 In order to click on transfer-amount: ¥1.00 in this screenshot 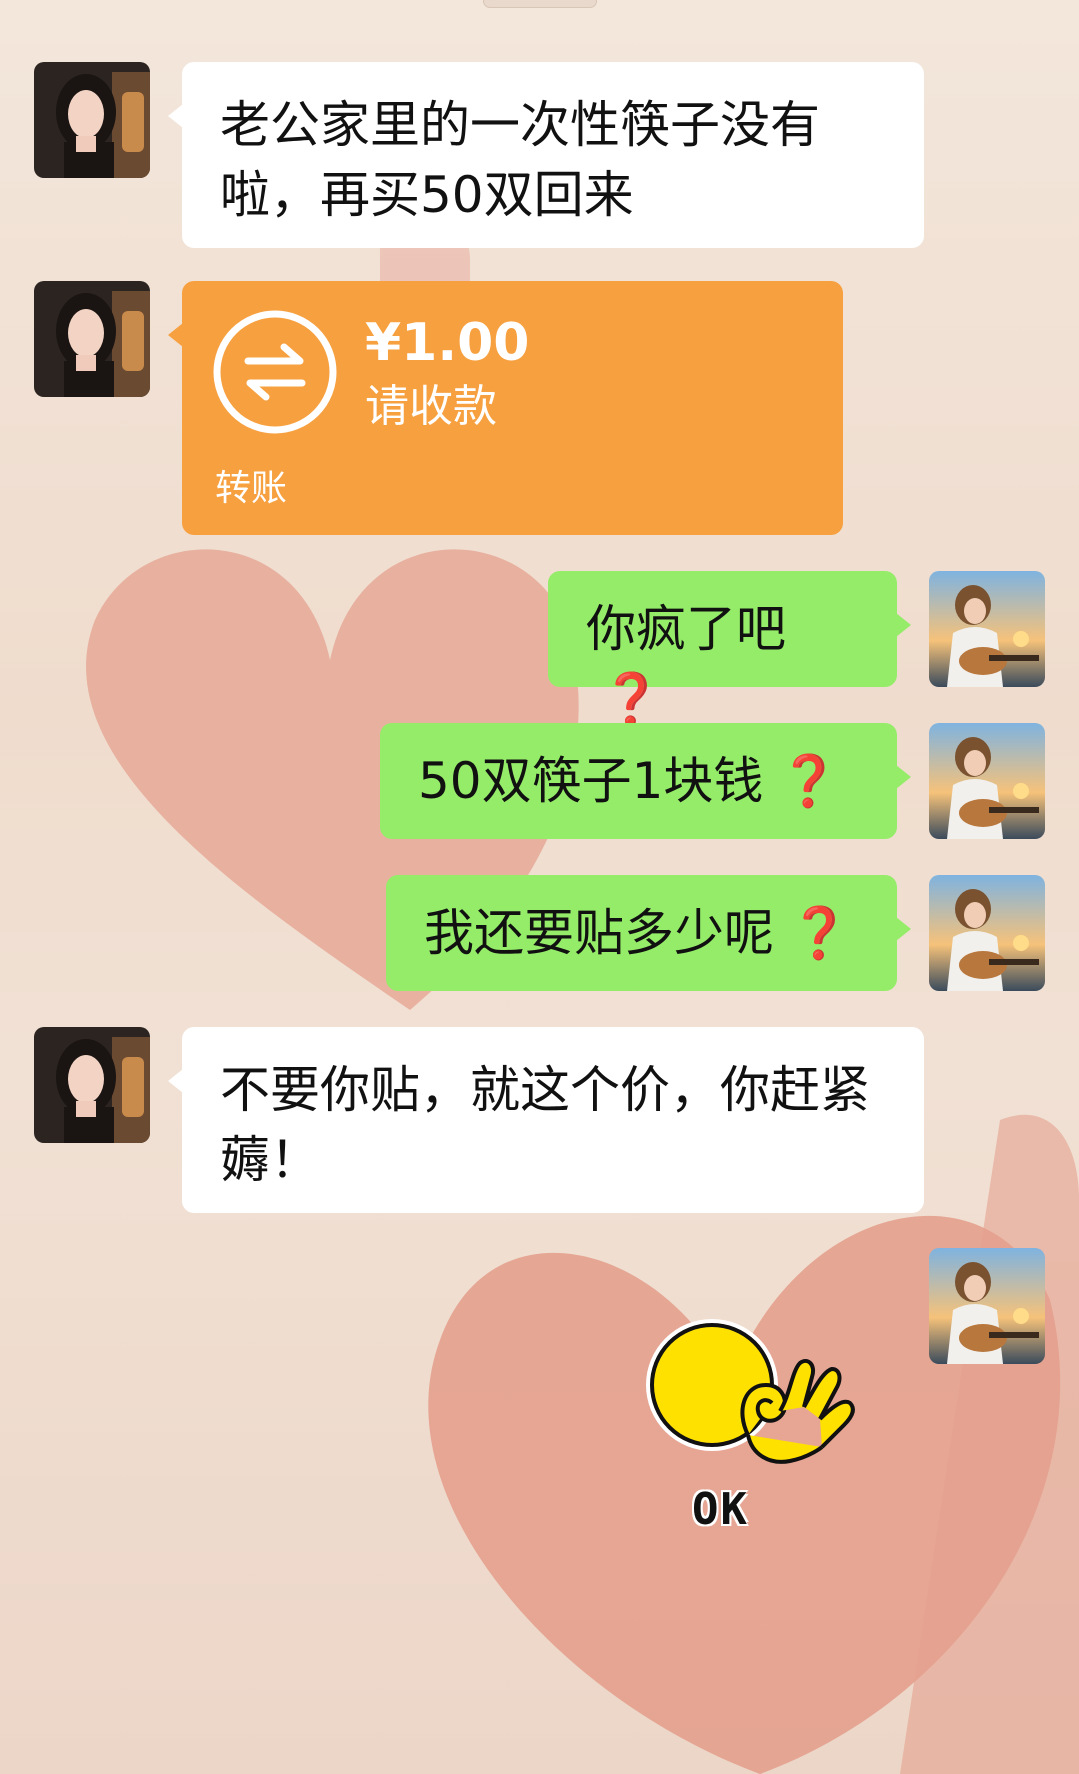, I will do `click(447, 343)`.